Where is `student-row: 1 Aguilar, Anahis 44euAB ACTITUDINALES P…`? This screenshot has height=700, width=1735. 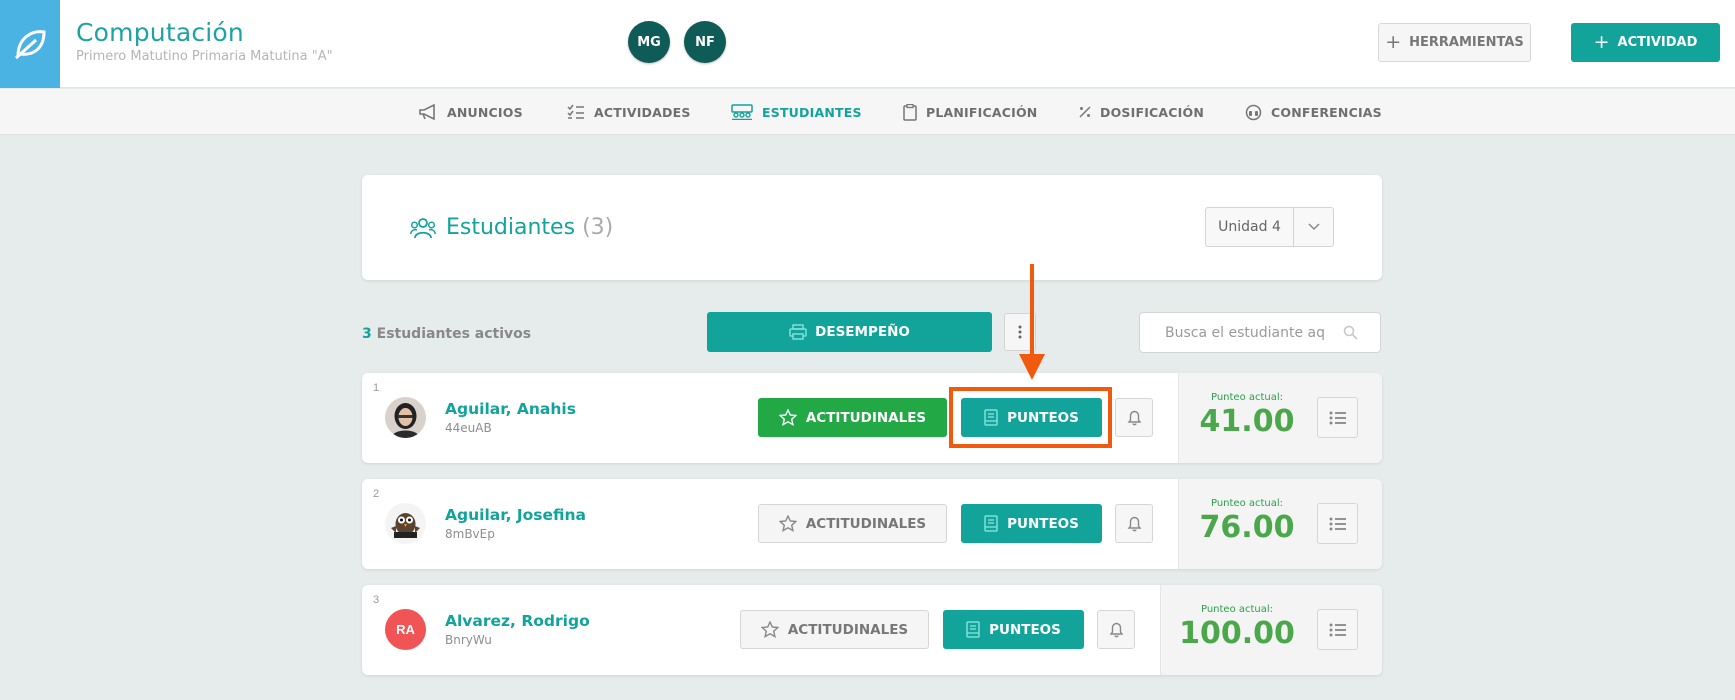
student-row: 1 Aguilar, Anahis 44euAB ACTITUDINALES P… is located at coordinates (872, 418).